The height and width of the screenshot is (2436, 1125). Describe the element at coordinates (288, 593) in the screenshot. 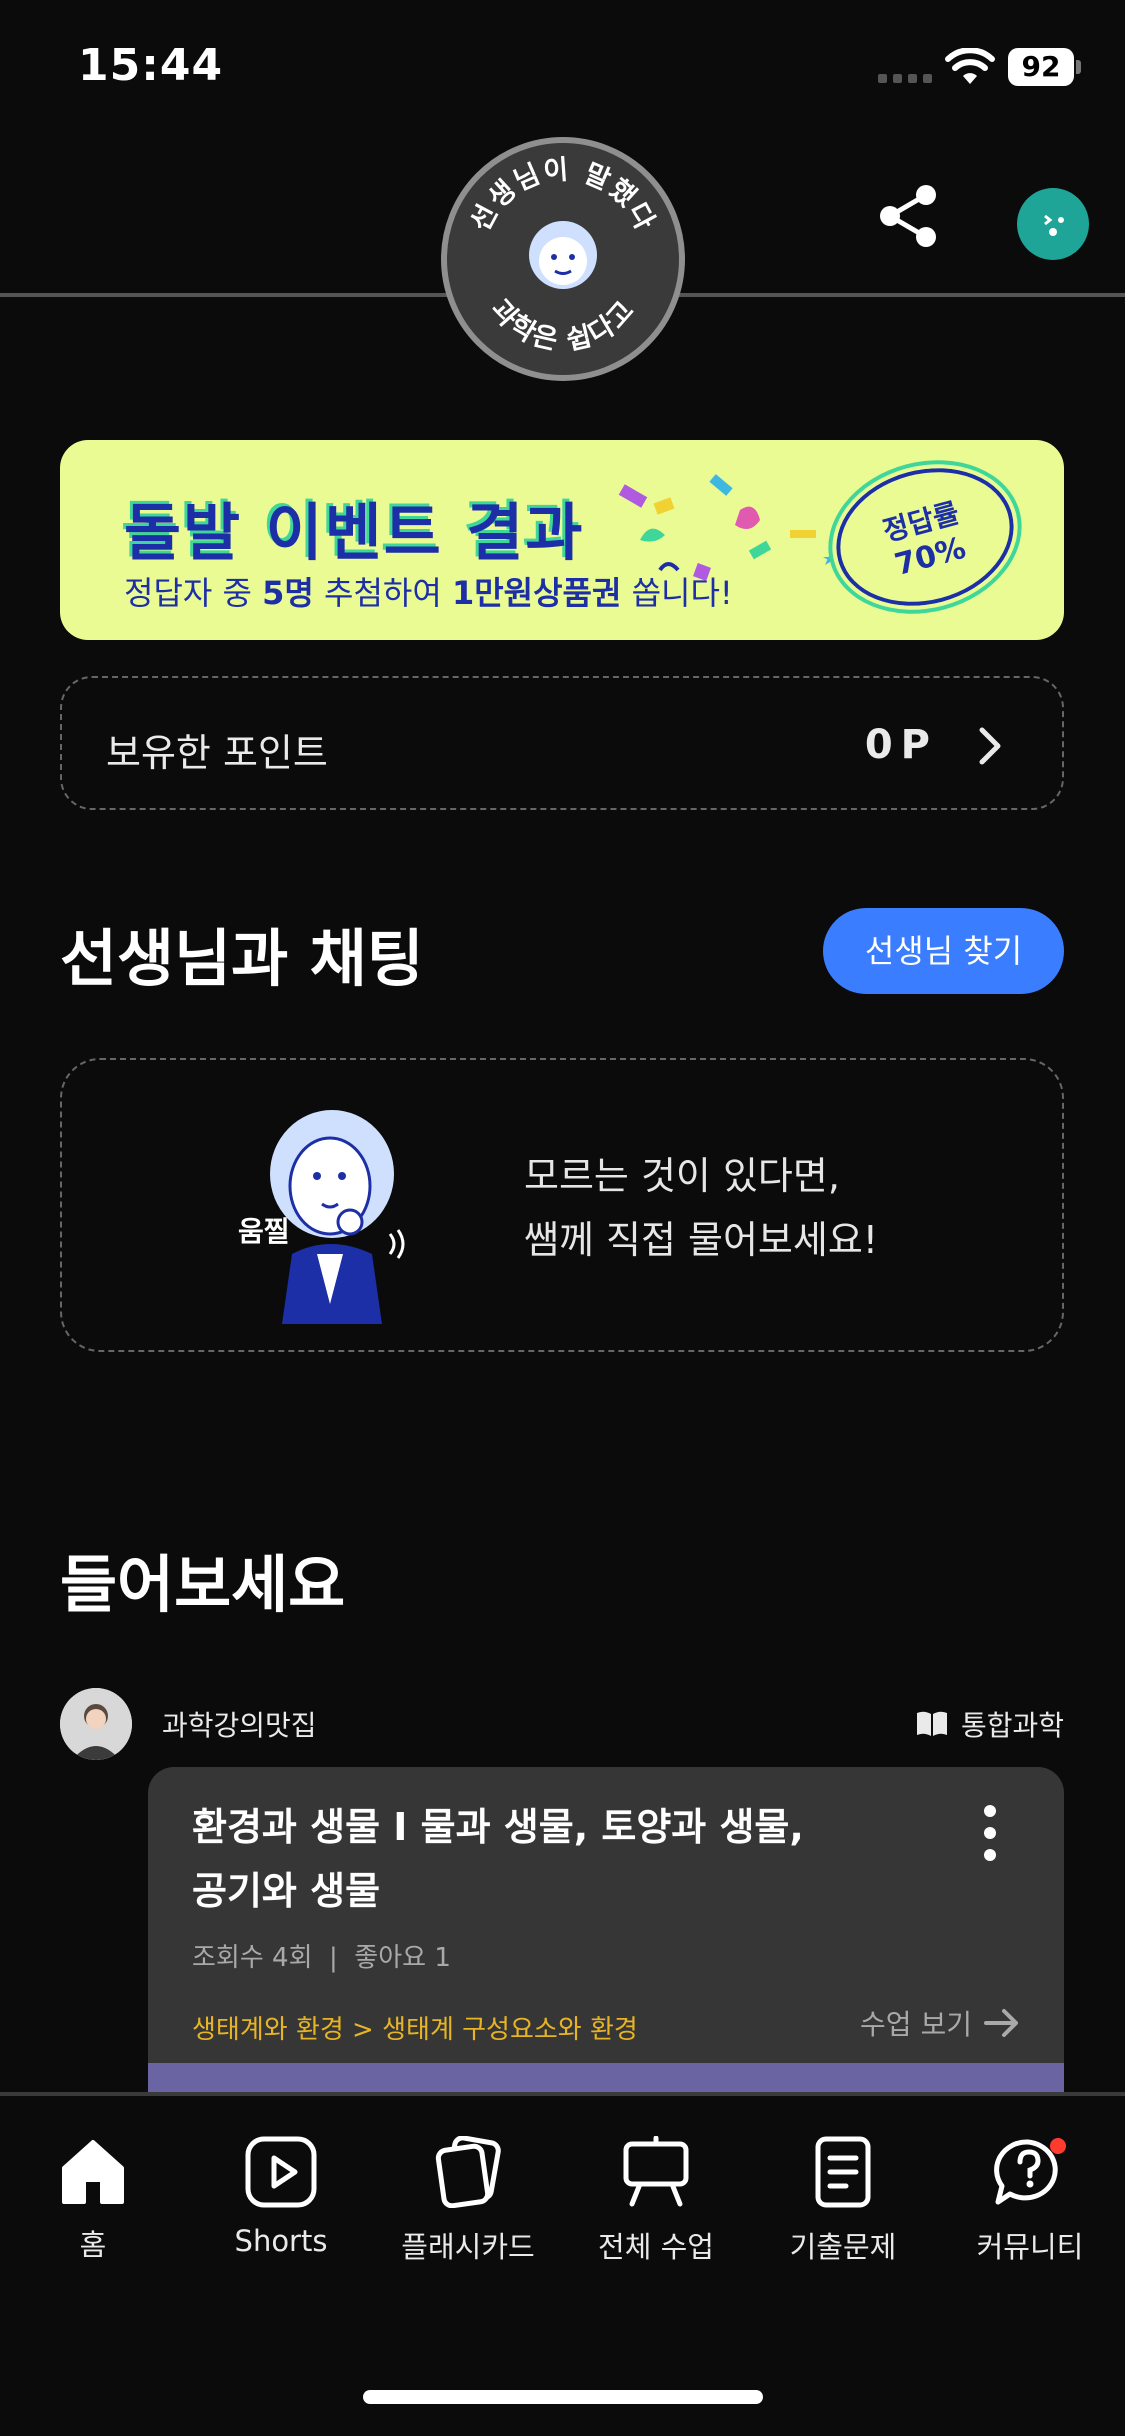

I see `banner-winner-count: 5명` at that location.